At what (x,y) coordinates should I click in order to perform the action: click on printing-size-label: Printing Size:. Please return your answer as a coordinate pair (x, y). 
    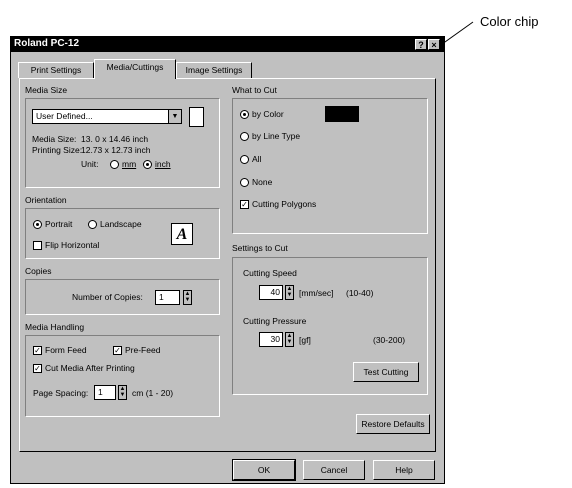
    Looking at the image, I should click on (57, 150).